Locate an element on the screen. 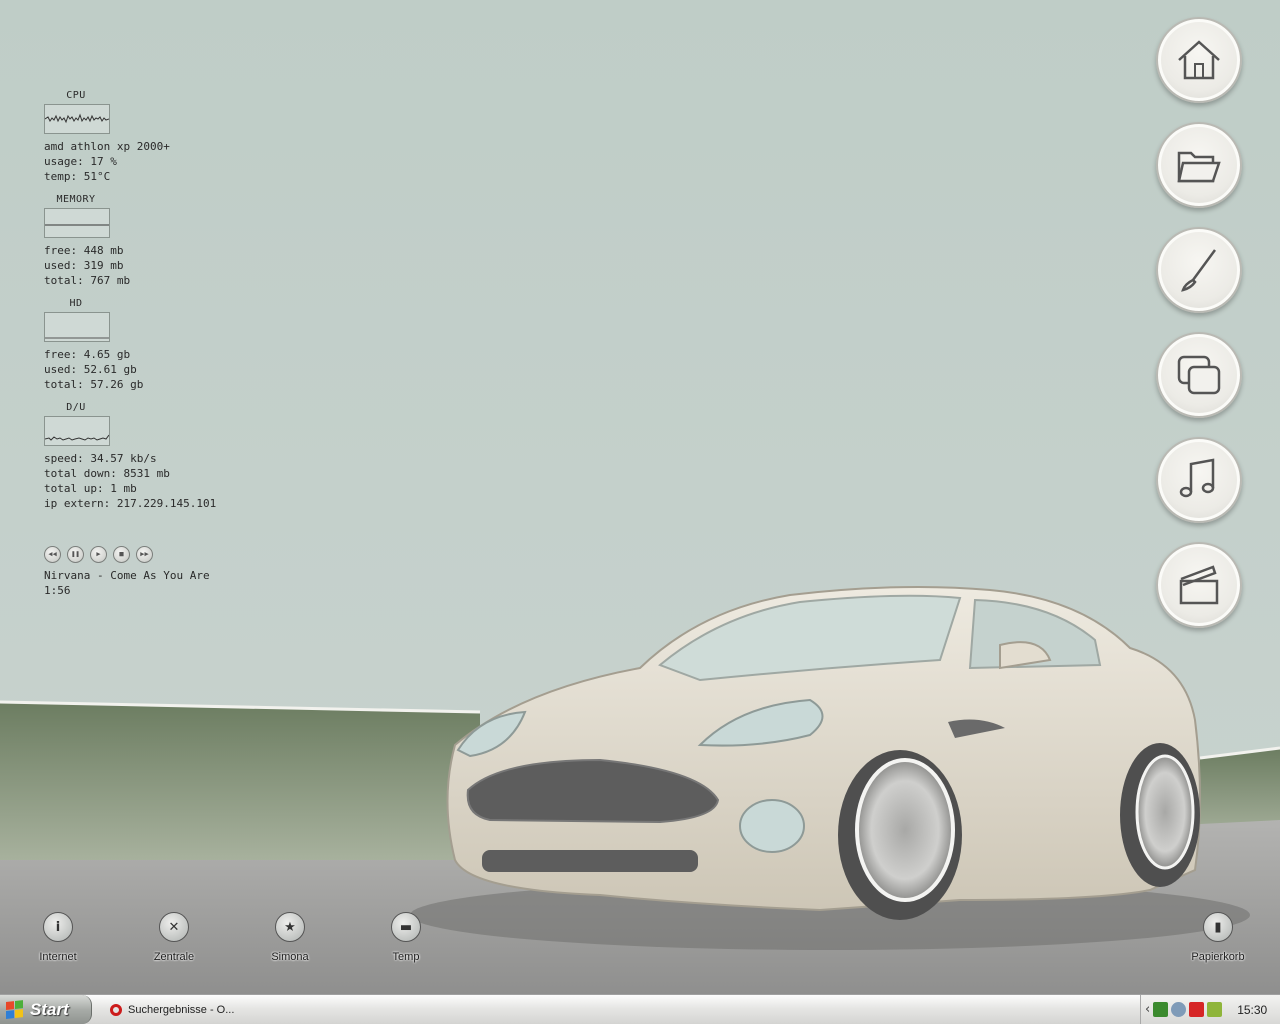 The width and height of the screenshot is (1280, 1024). trash-icon: ▮ is located at coordinates (1218, 927).